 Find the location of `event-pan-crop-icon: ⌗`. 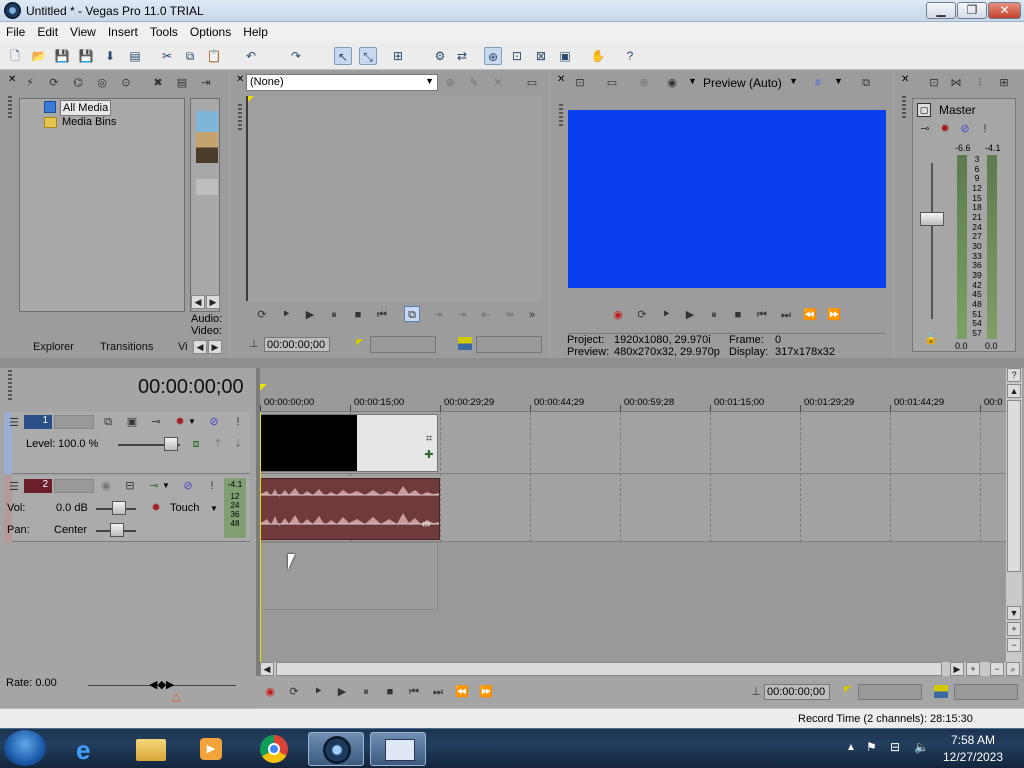

event-pan-crop-icon: ⌗ is located at coordinates (429, 439).